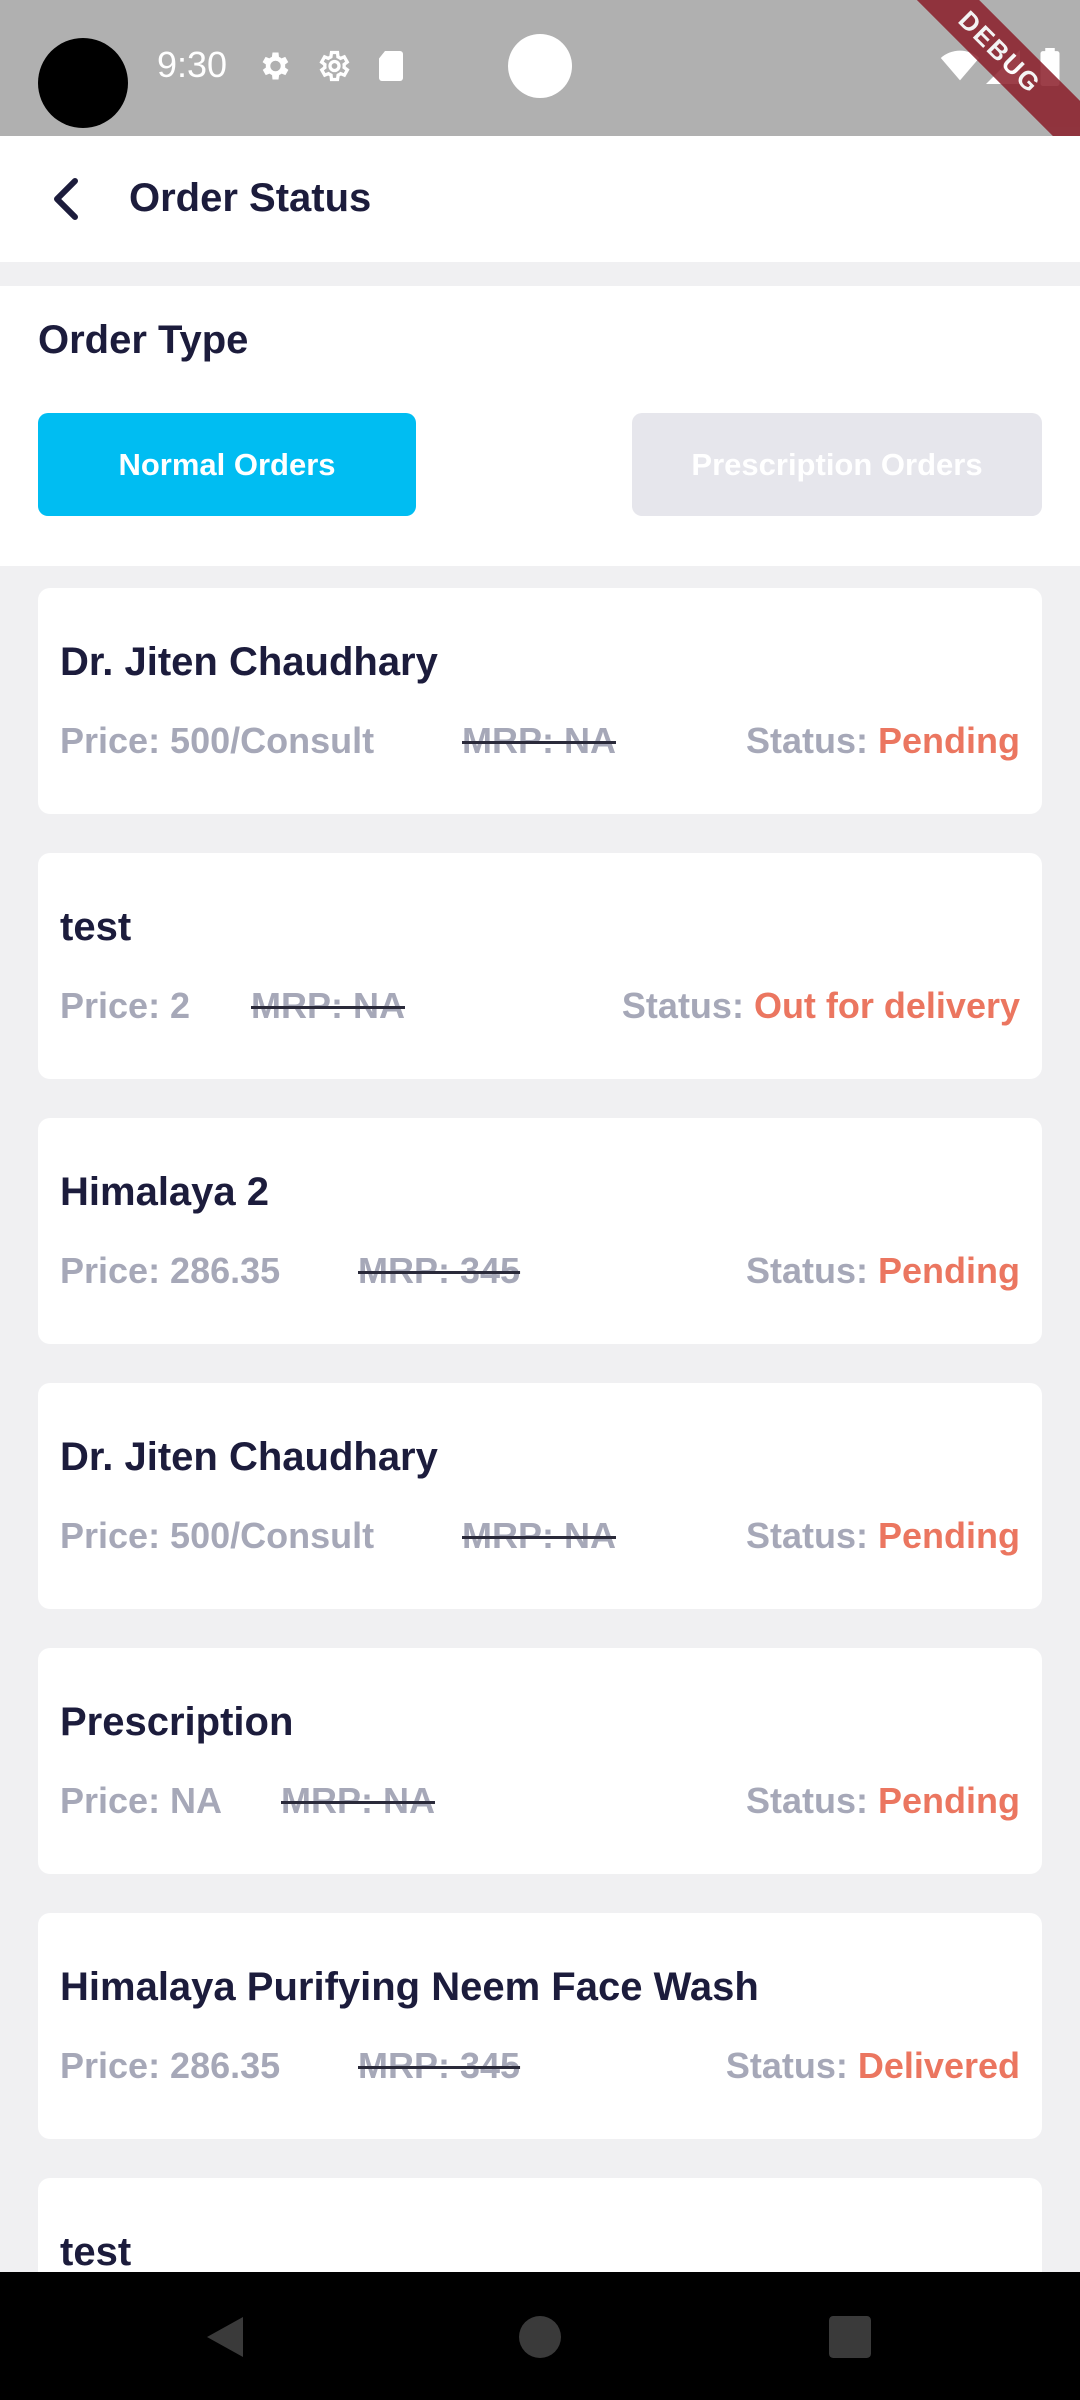 The image size is (1080, 2400). Describe the element at coordinates (165, 1192) in the screenshot. I see `order-name: Himalaya 2` at that location.